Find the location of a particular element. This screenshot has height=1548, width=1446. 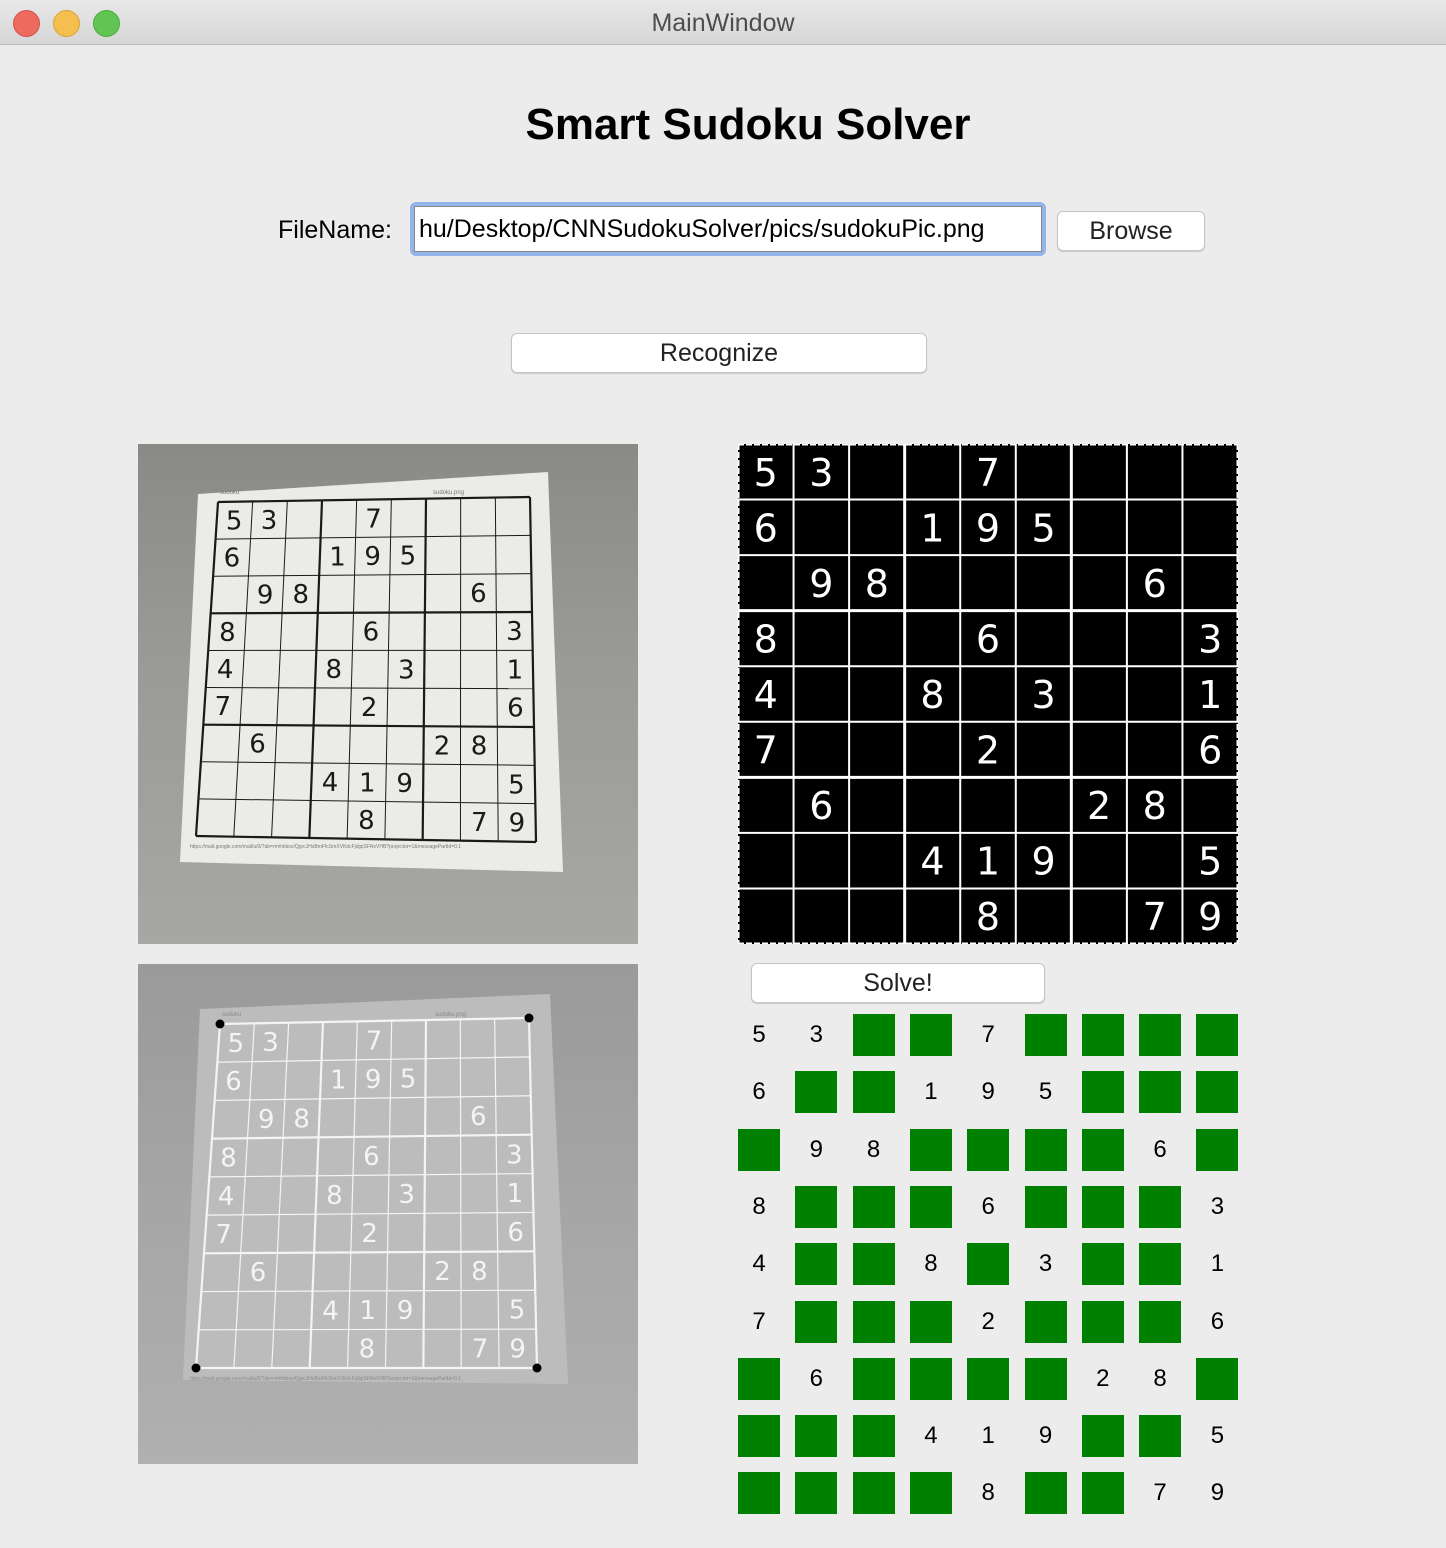

recognize-button: Recognize is located at coordinates (719, 353).